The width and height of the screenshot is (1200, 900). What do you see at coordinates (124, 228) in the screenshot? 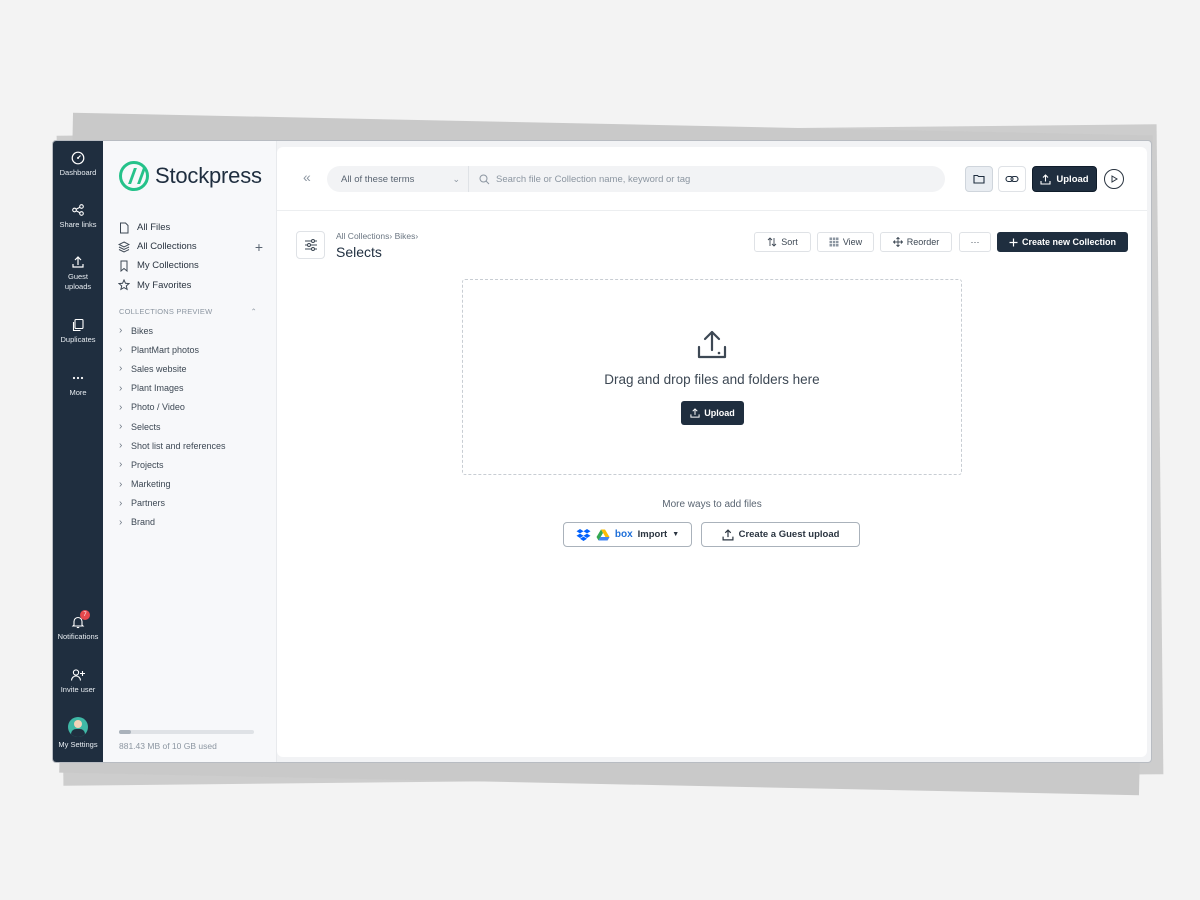
I see `file-icon` at bounding box center [124, 228].